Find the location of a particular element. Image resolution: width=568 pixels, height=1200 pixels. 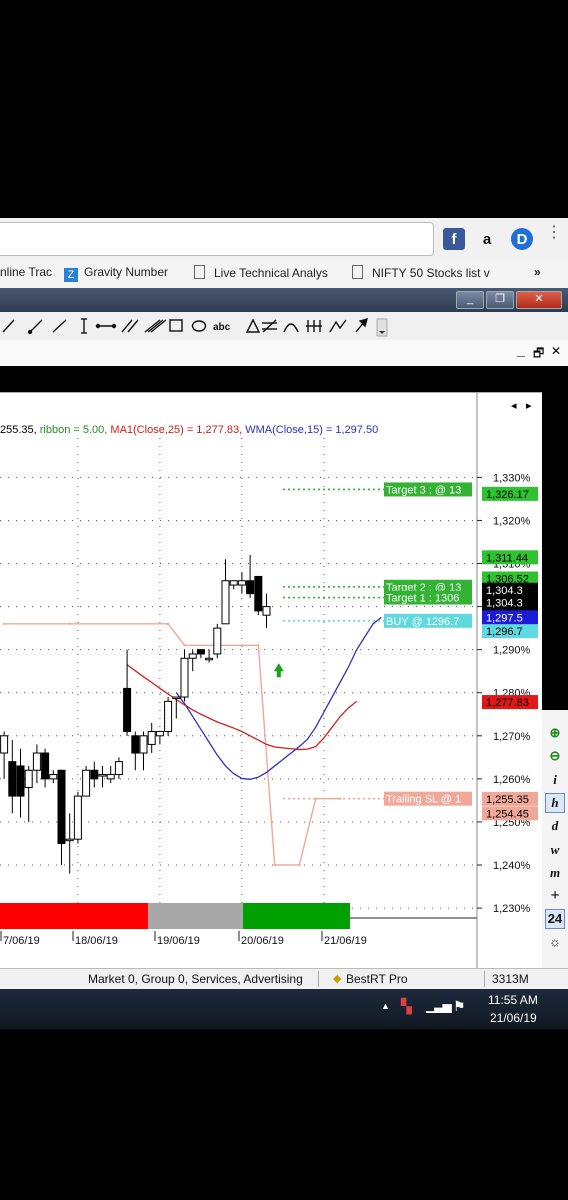

horizontal-line-tool-icon is located at coordinates (106, 326).